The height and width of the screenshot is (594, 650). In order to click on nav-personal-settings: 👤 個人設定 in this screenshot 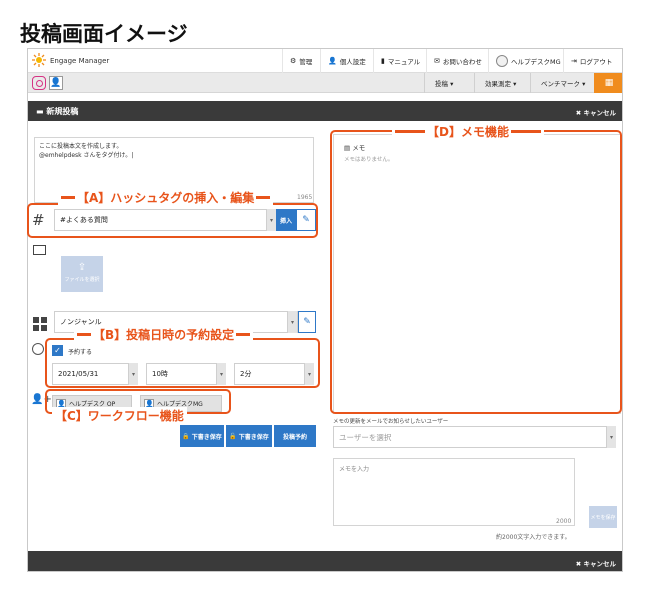, I will do `click(346, 61)`.